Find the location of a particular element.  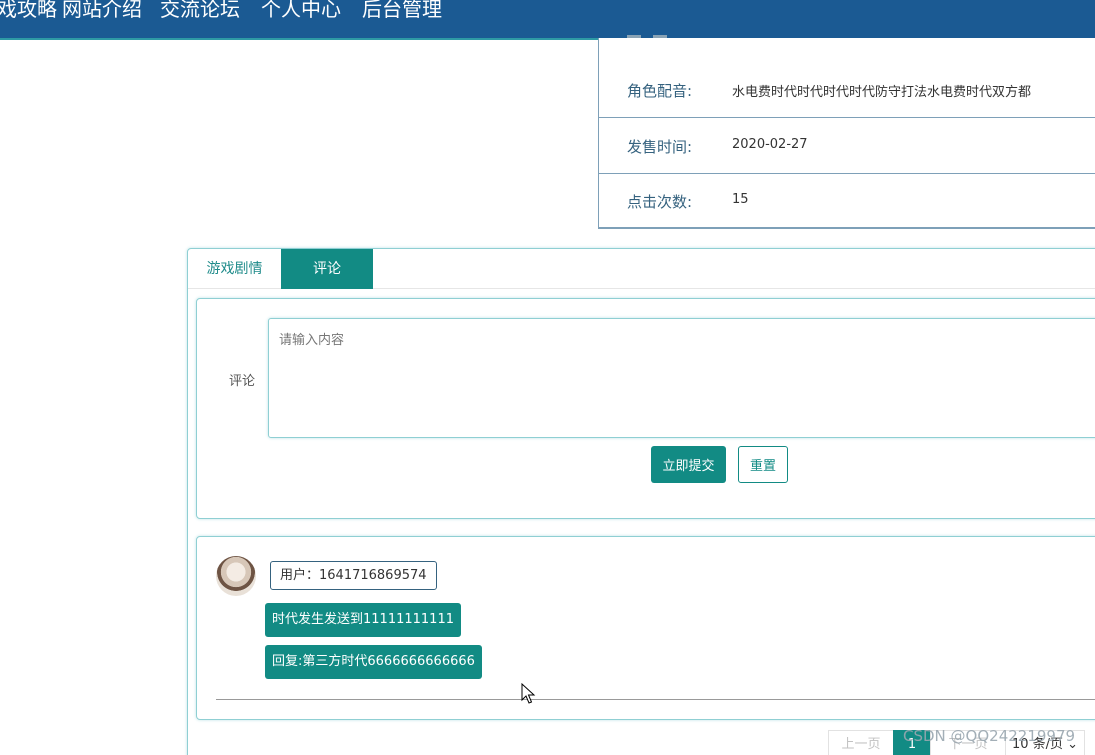

info-row-voice-actor: 角色配音: 水电费时代时代时代时代防守打法水电费时代双方都 is located at coordinates (847, 90).